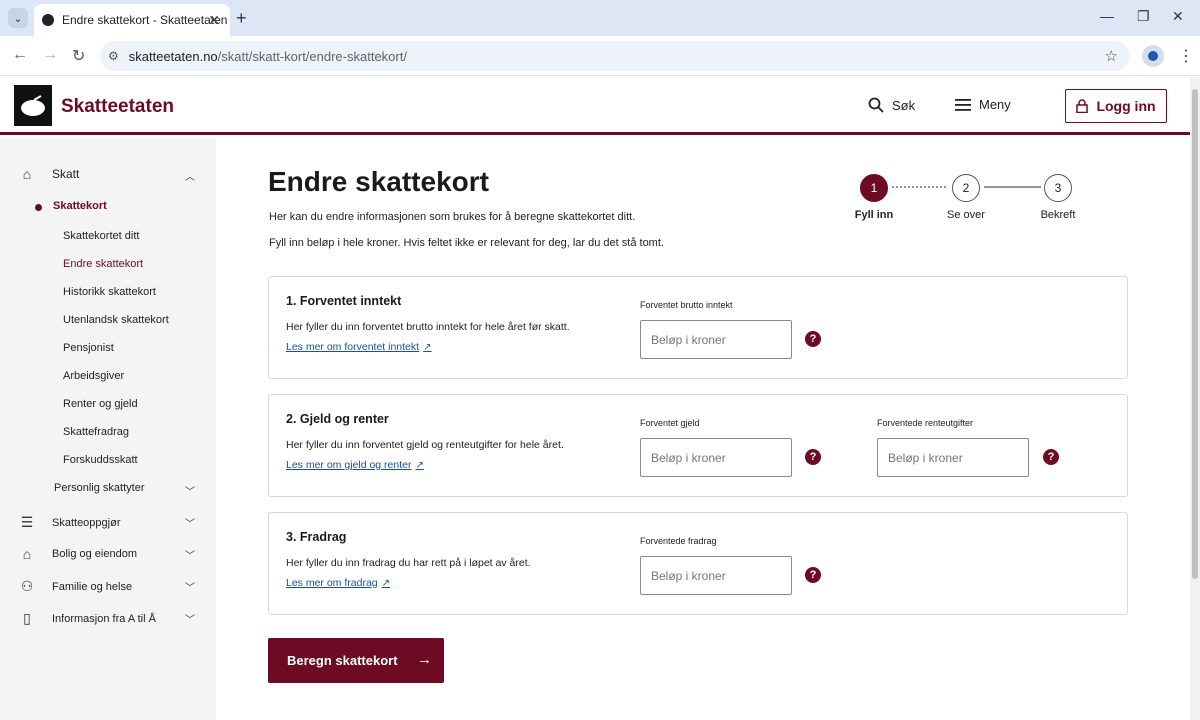 The height and width of the screenshot is (720, 1200). What do you see at coordinates (76, 554) in the screenshot?
I see `sidebar-item-bolig: ⌂ Bolig og eiendom` at bounding box center [76, 554].